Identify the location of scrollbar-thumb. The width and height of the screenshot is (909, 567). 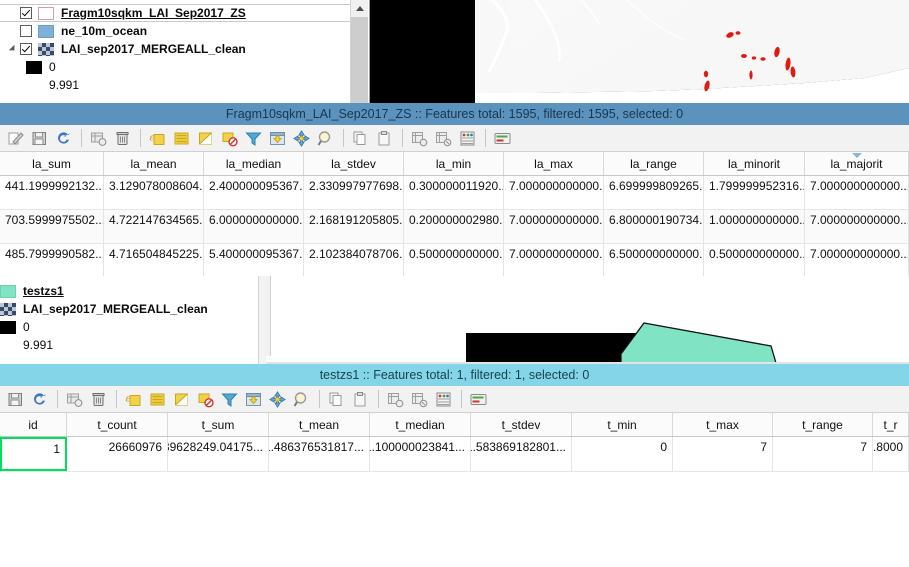
(359, 60).